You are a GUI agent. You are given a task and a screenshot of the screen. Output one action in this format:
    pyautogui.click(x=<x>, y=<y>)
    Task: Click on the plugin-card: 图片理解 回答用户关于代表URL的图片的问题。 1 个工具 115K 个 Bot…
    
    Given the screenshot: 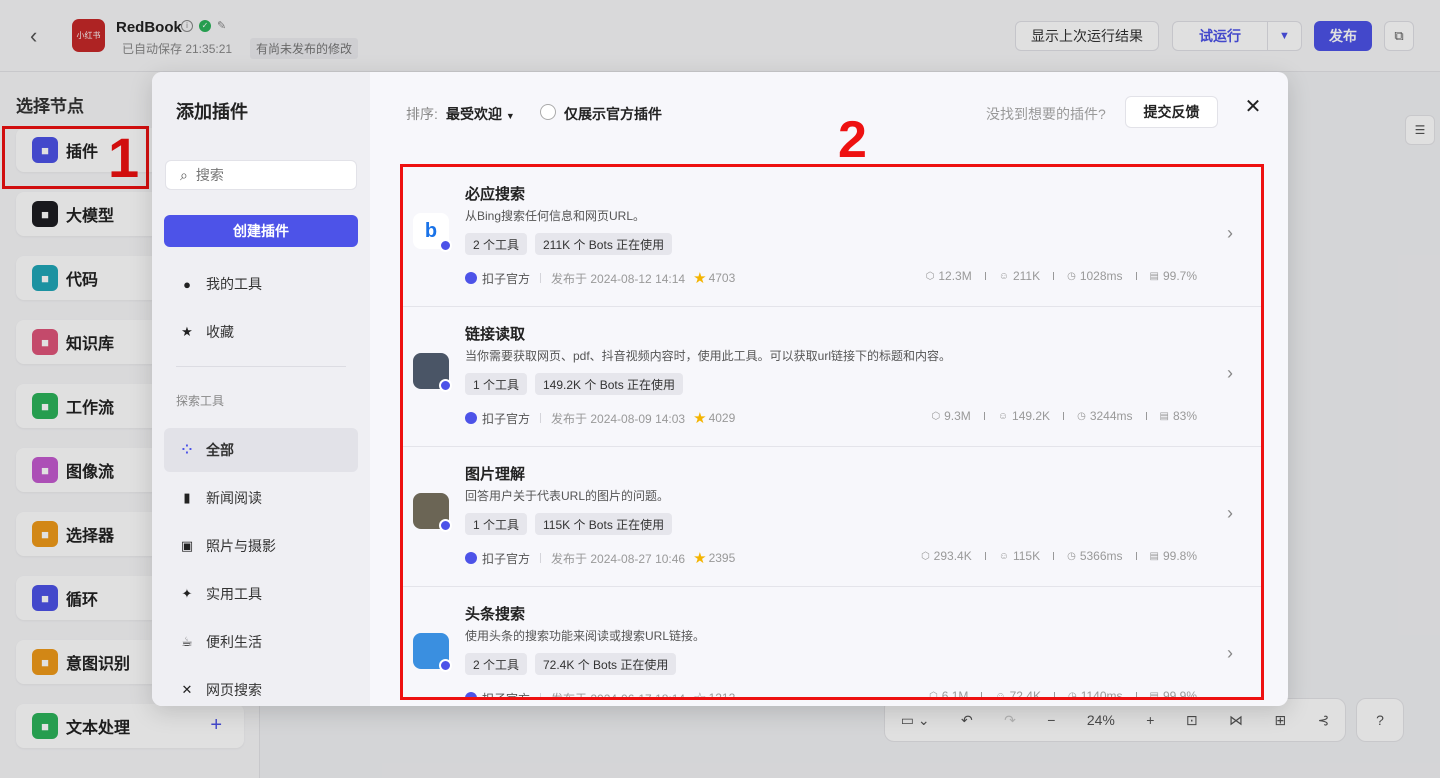 What is the action you would take?
    pyautogui.click(x=832, y=517)
    